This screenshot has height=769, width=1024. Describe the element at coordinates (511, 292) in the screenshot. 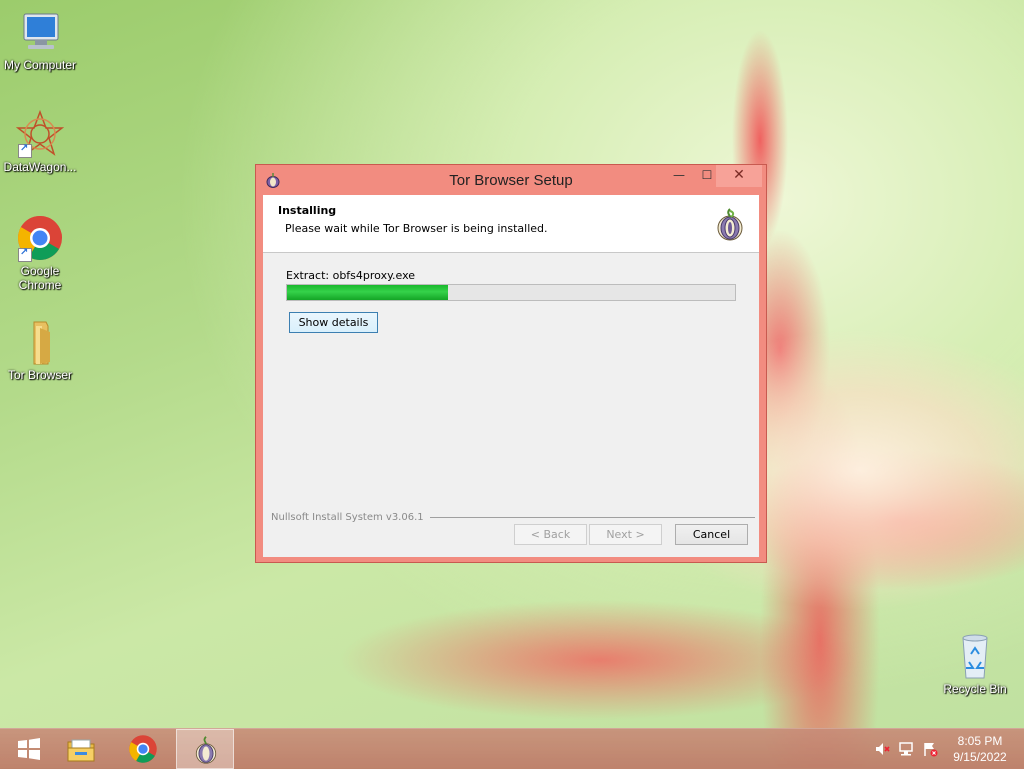

I see `install-progress-bar` at that location.